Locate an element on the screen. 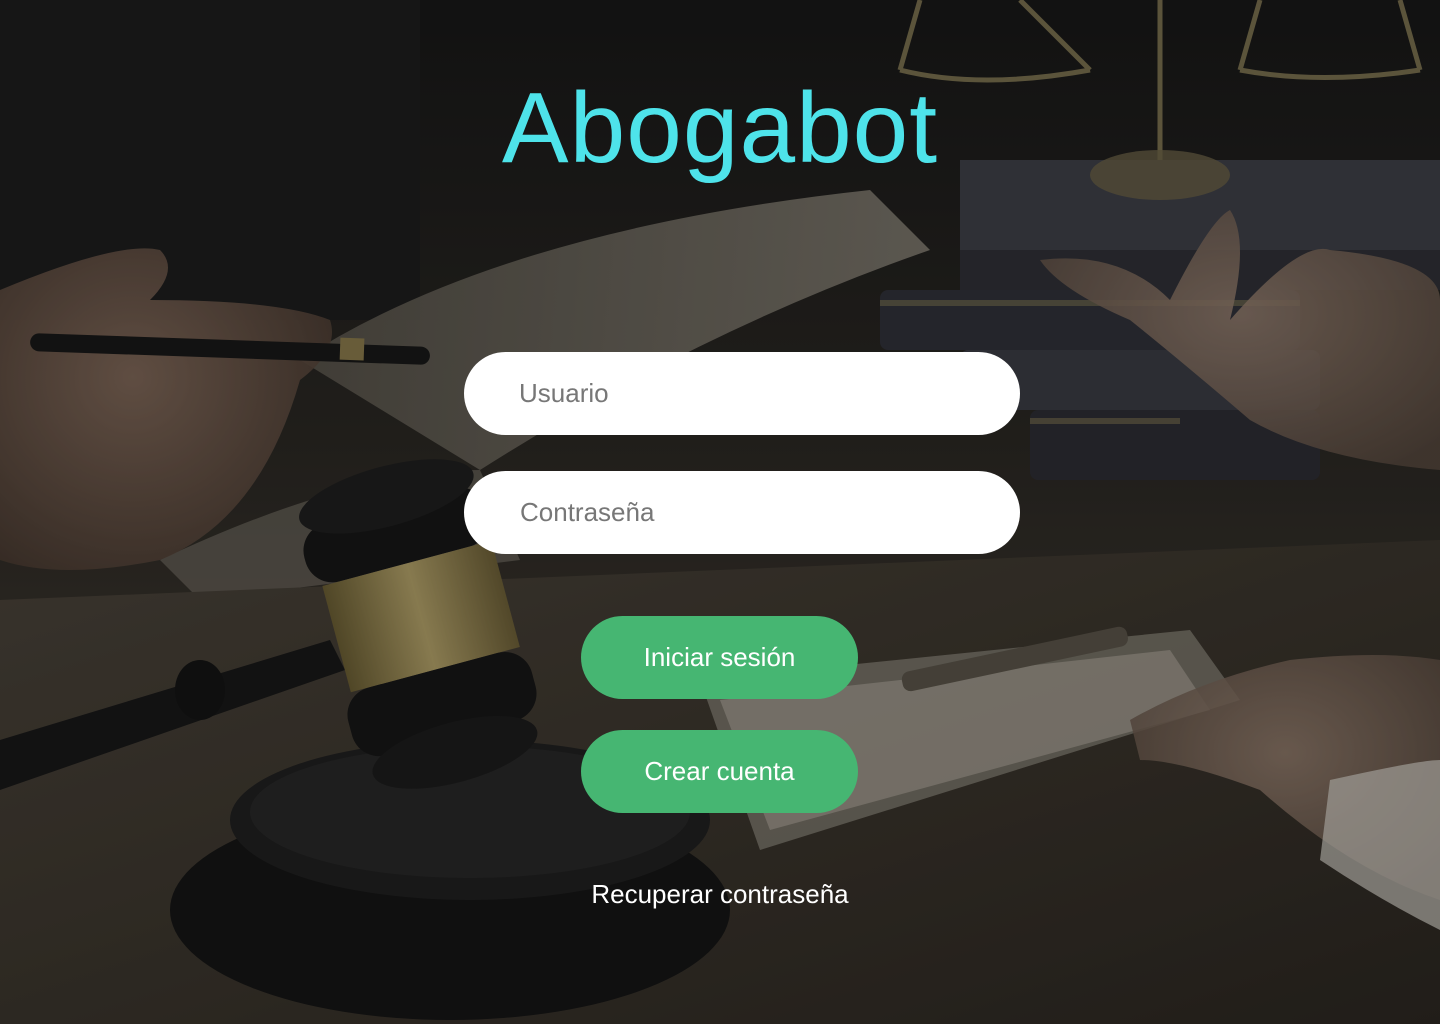  login-button: Iniciar sesión is located at coordinates (719, 657).